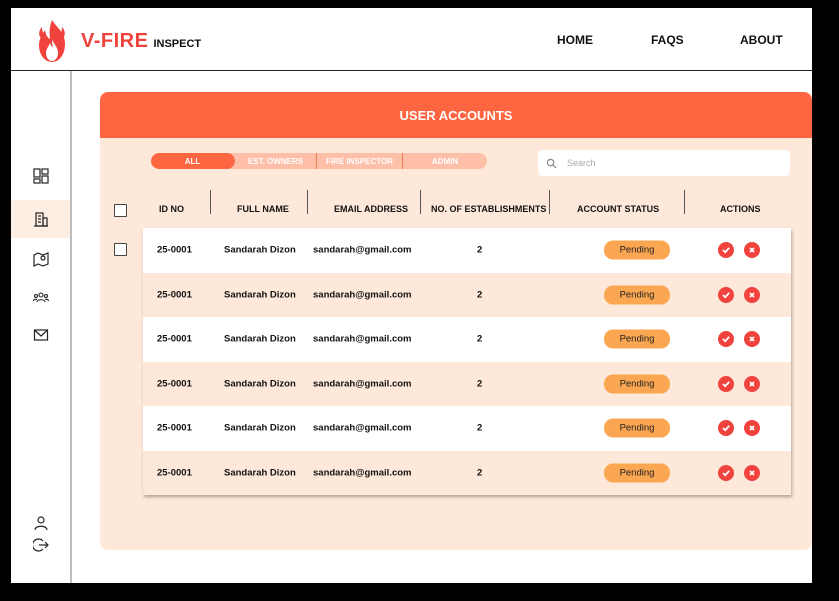 The width and height of the screenshot is (839, 601). I want to click on search-input, so click(677, 163).